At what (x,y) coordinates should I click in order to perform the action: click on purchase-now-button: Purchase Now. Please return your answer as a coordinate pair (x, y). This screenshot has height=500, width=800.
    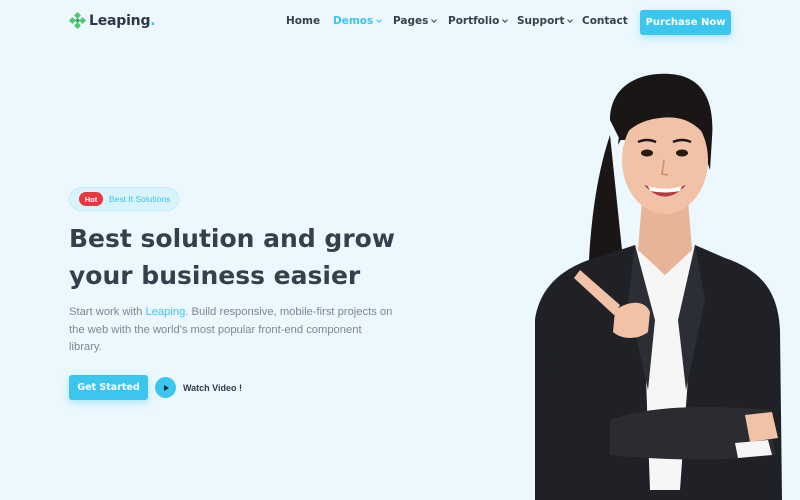
    Looking at the image, I should click on (685, 22).